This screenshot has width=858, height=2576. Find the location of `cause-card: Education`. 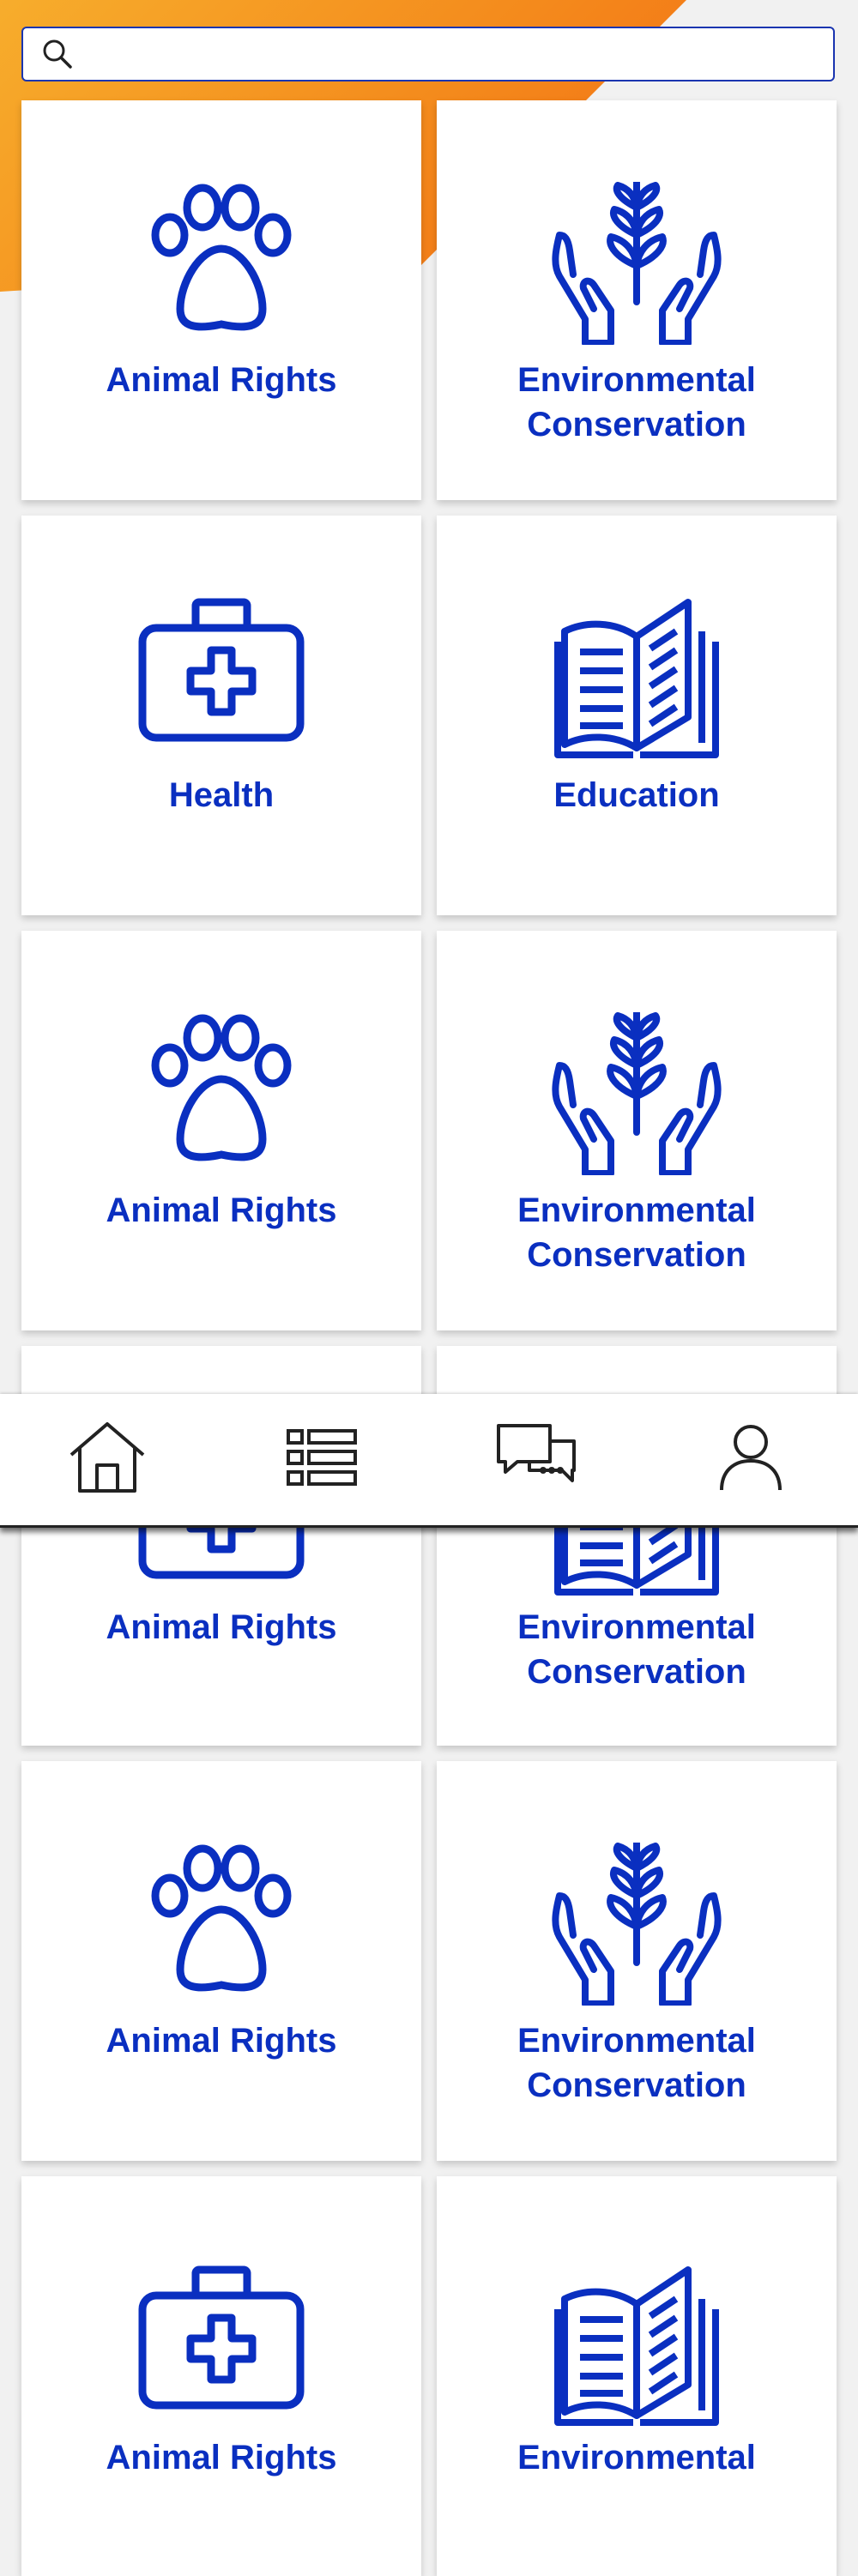

cause-card: Education is located at coordinates (637, 715).